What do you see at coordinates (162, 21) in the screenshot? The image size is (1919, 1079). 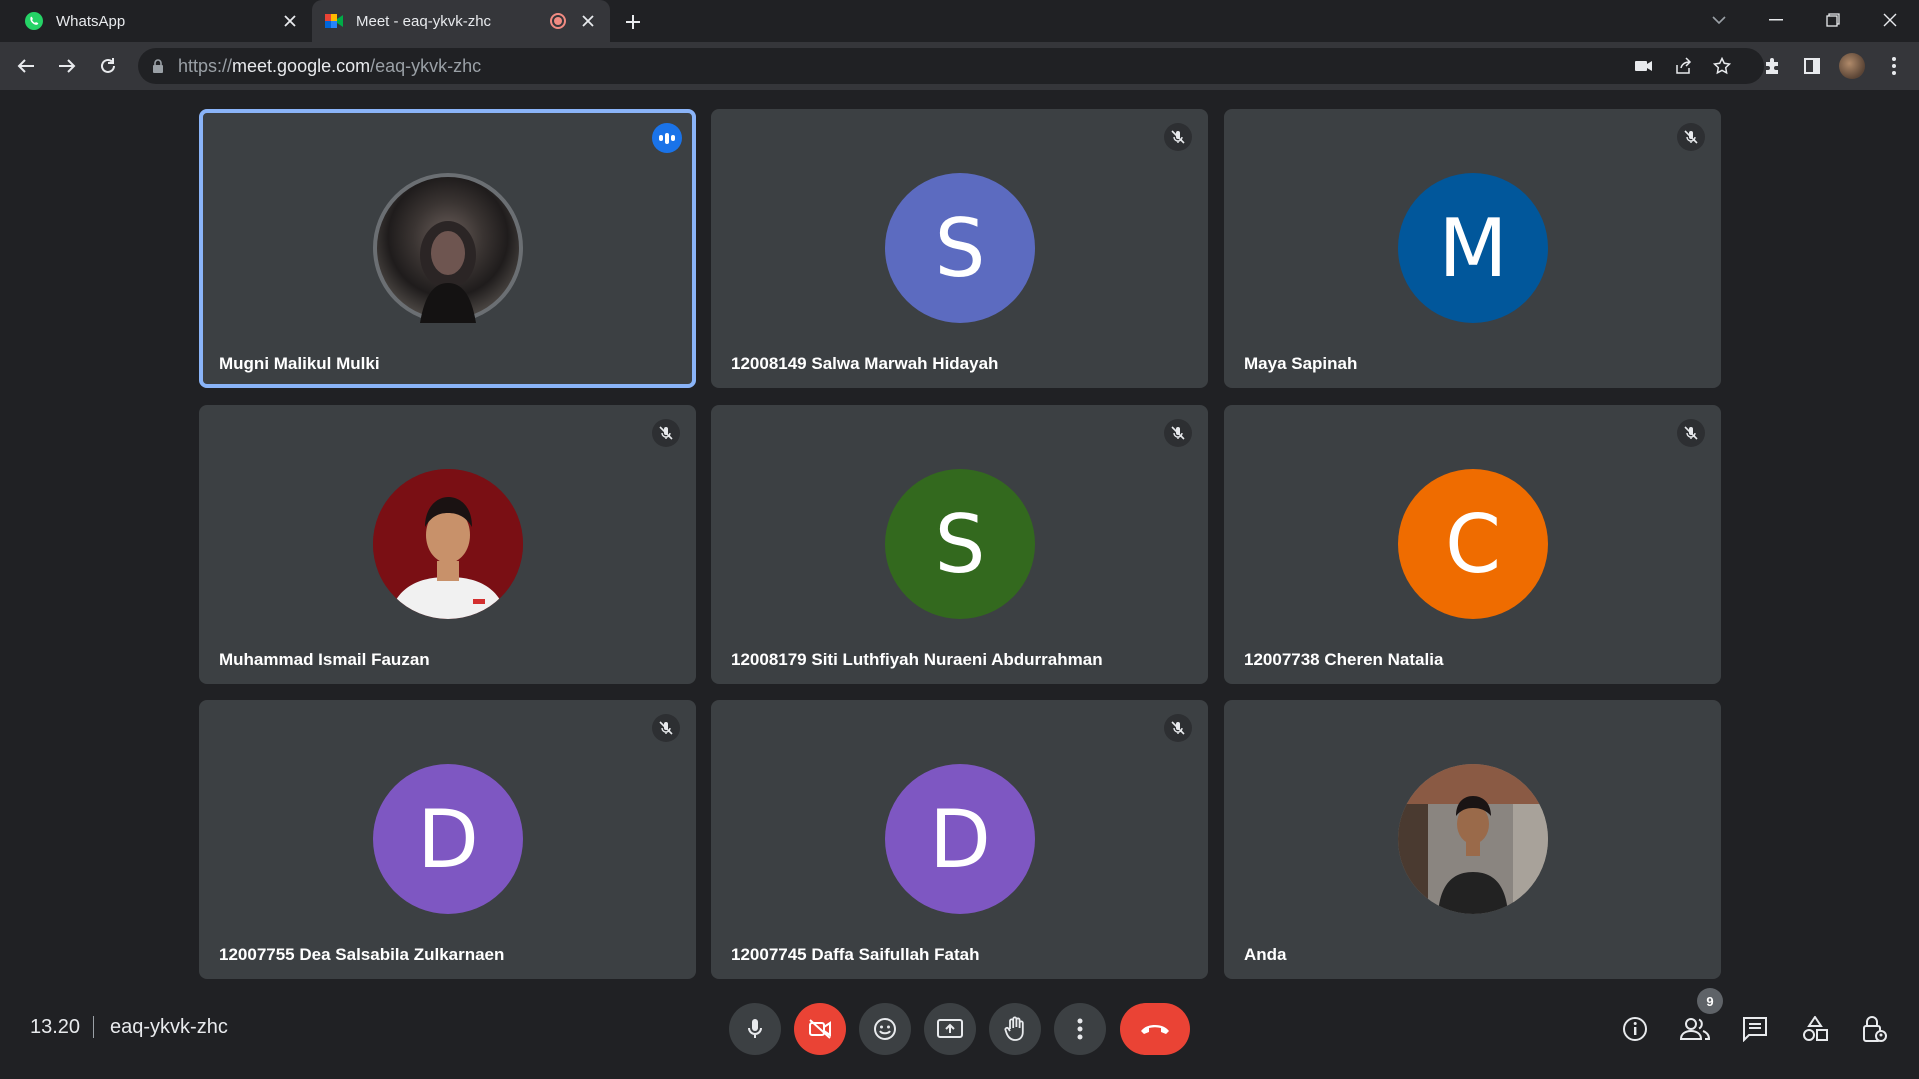 I see `tab-whatsapp: WhatsApp` at bounding box center [162, 21].